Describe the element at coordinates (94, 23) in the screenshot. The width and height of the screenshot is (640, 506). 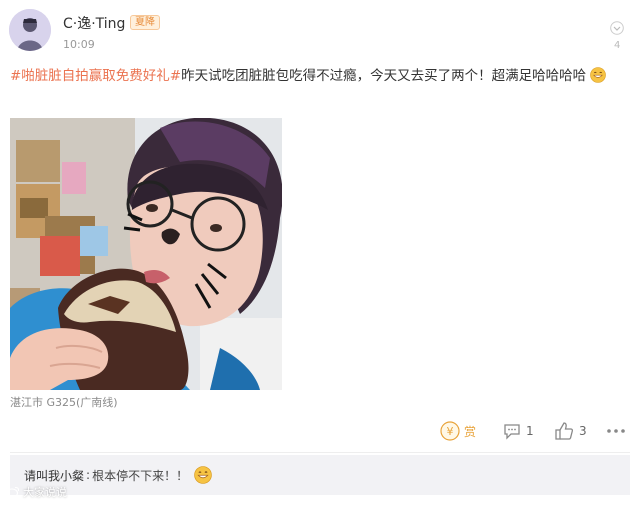
I see `username: C·逸·Ting` at that location.